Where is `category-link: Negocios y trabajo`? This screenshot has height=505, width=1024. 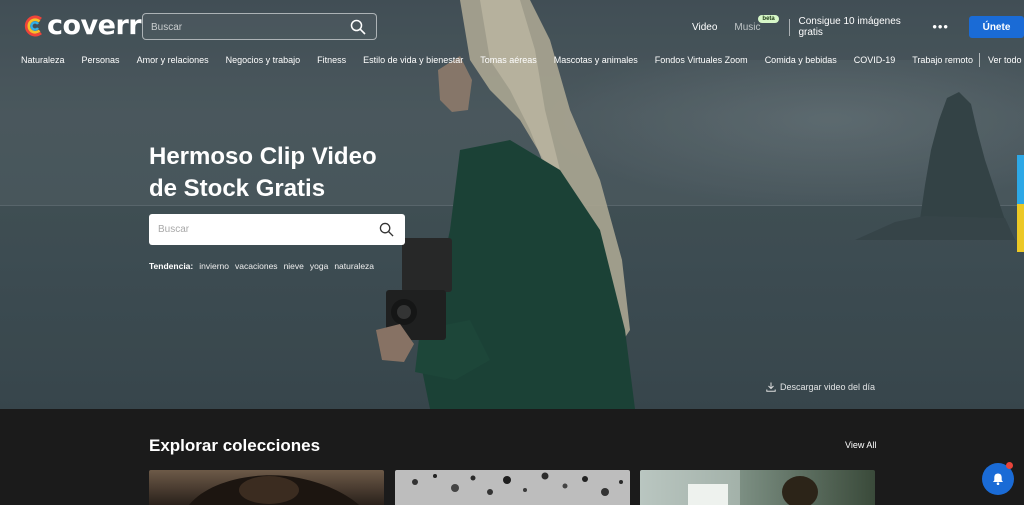 category-link: Negocios y trabajo is located at coordinates (263, 60).